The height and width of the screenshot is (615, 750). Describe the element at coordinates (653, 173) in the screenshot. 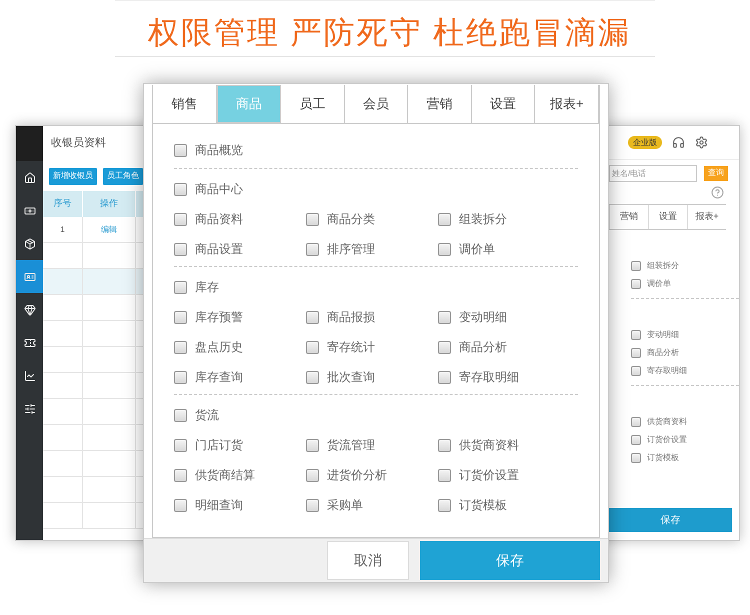

I see `search-field: 姓名/电话` at that location.